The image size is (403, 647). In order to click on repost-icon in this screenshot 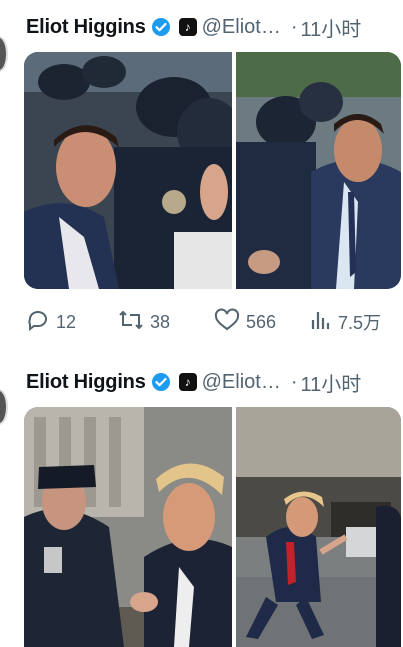, I will do `click(134, 322)`.